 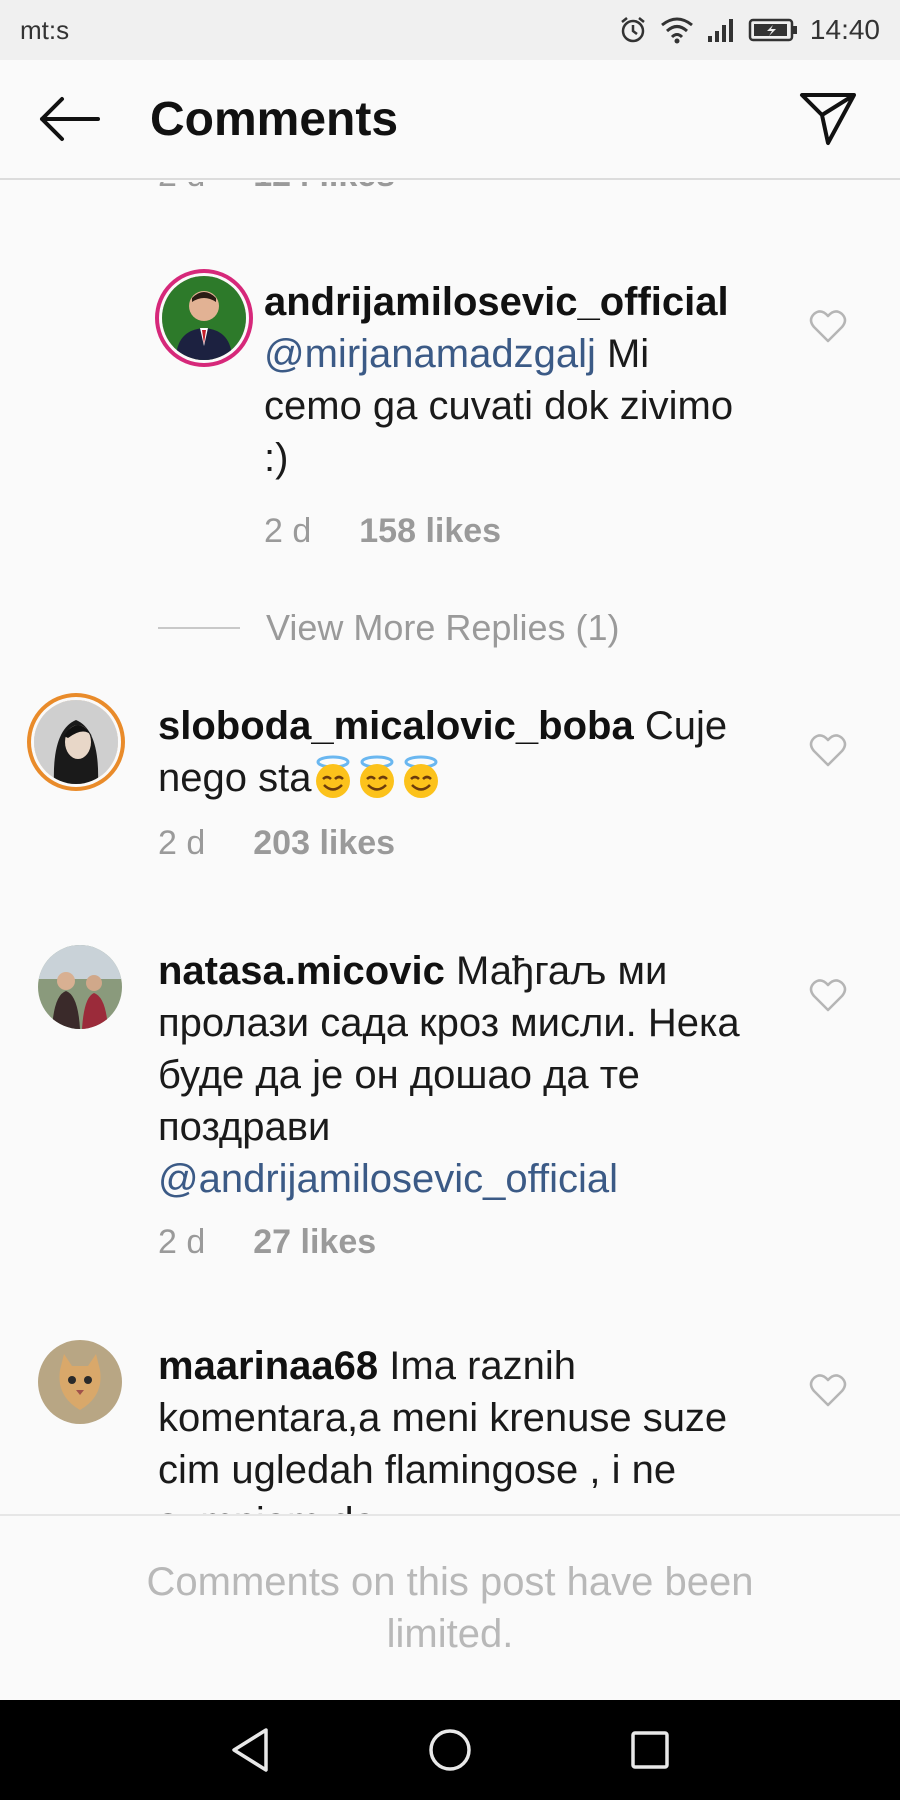 I want to click on arrow-left-icon, so click(x=70, y=119).